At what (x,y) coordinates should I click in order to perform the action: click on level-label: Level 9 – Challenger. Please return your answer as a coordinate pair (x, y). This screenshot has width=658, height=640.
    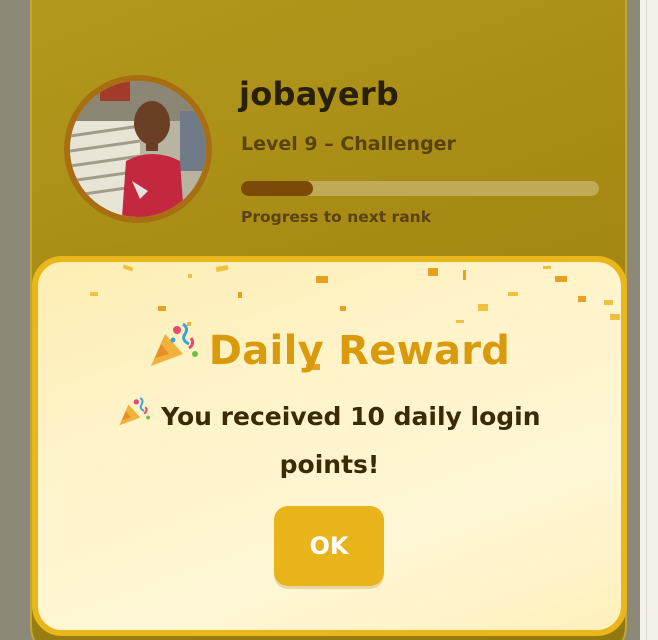
    Looking at the image, I should click on (348, 144).